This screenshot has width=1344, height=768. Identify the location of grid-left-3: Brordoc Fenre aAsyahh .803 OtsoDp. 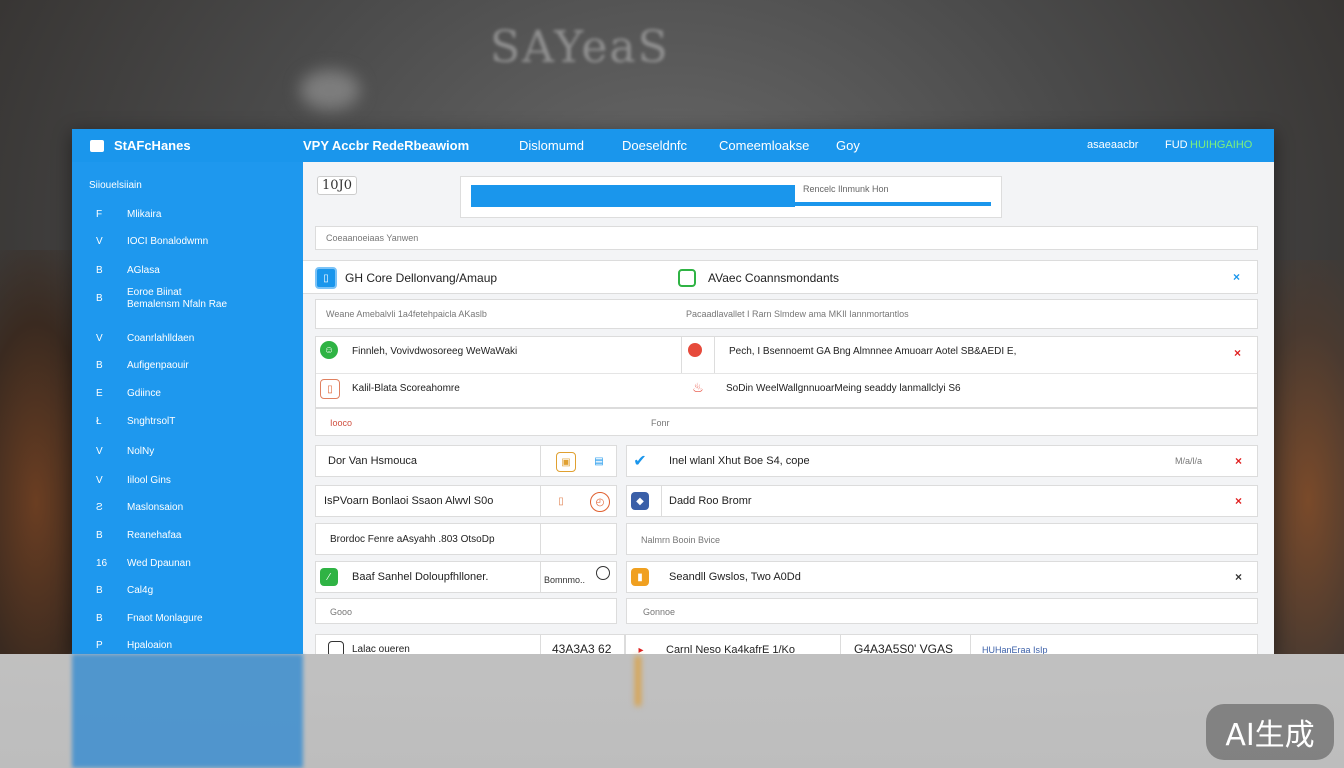
(466, 539).